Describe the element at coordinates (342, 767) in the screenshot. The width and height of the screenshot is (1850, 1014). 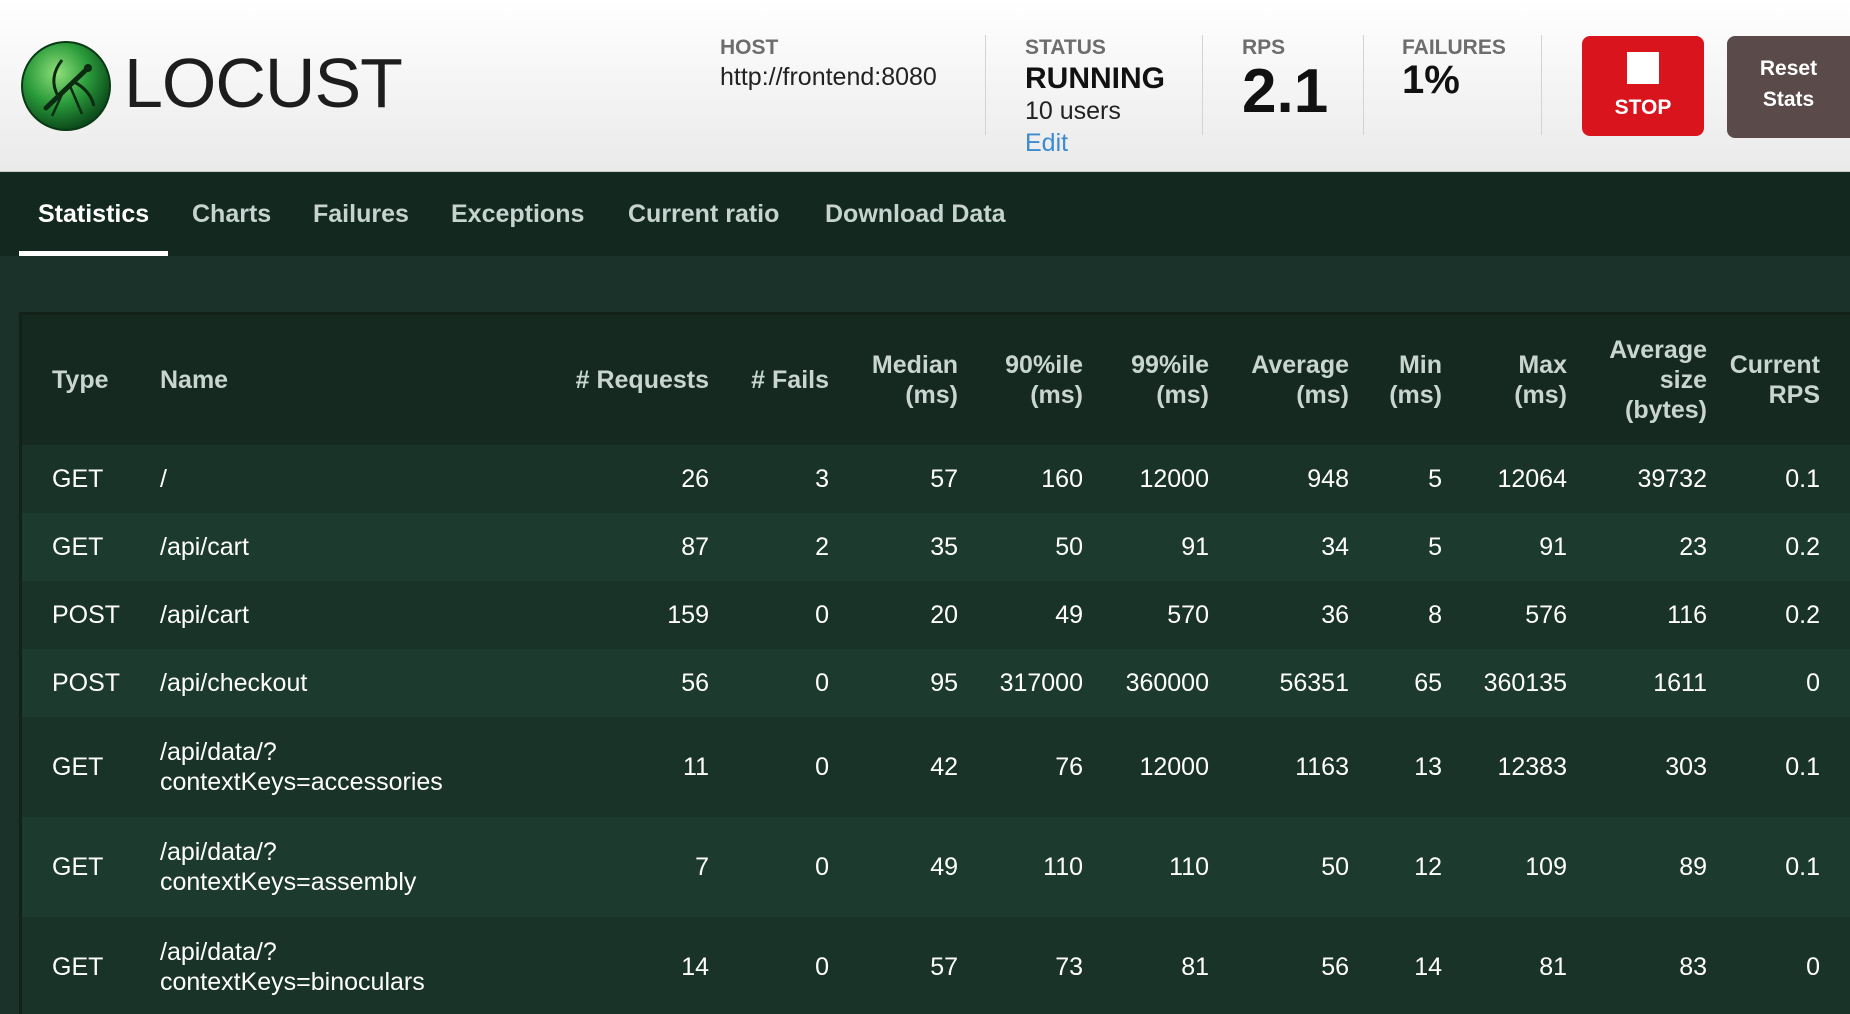
I see `name-cell: /api/data/? contextKeys=accessories` at that location.